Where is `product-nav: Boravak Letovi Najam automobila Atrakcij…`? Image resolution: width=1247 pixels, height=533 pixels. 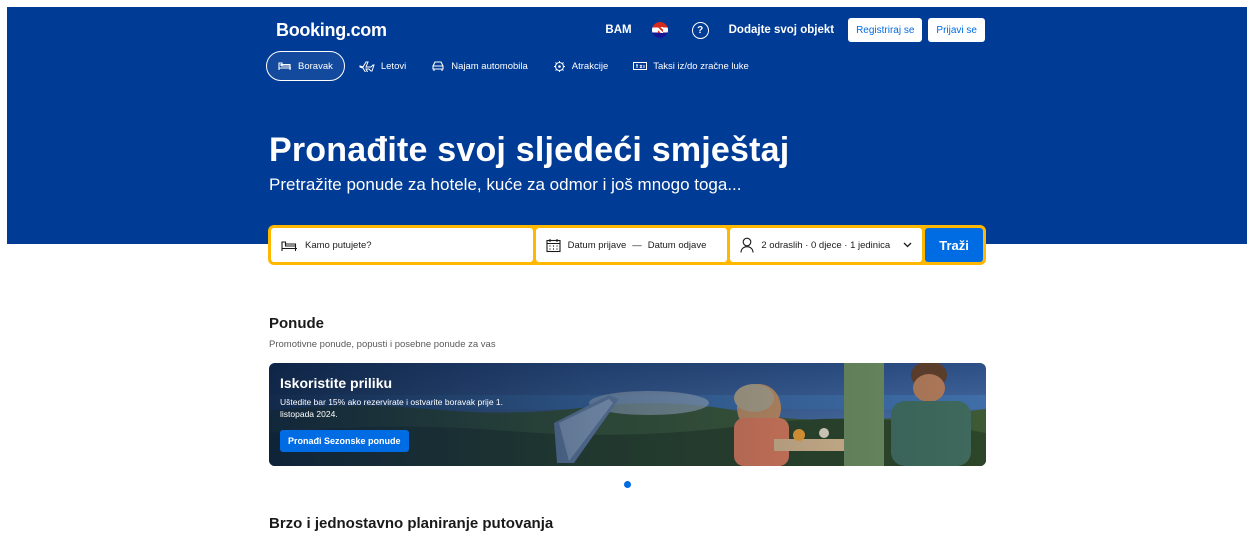
product-nav: Boravak Letovi Najam automobila Atrakcij… is located at coordinates (514, 66).